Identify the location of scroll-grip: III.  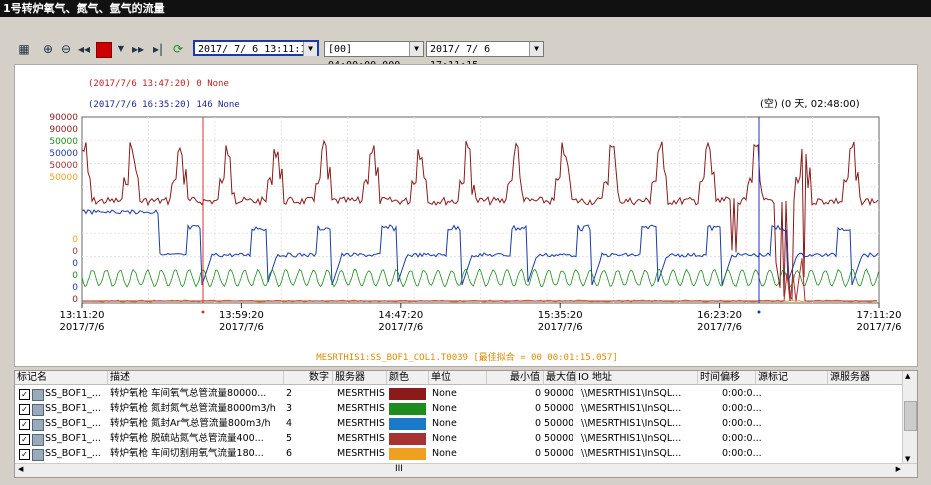
(399, 469).